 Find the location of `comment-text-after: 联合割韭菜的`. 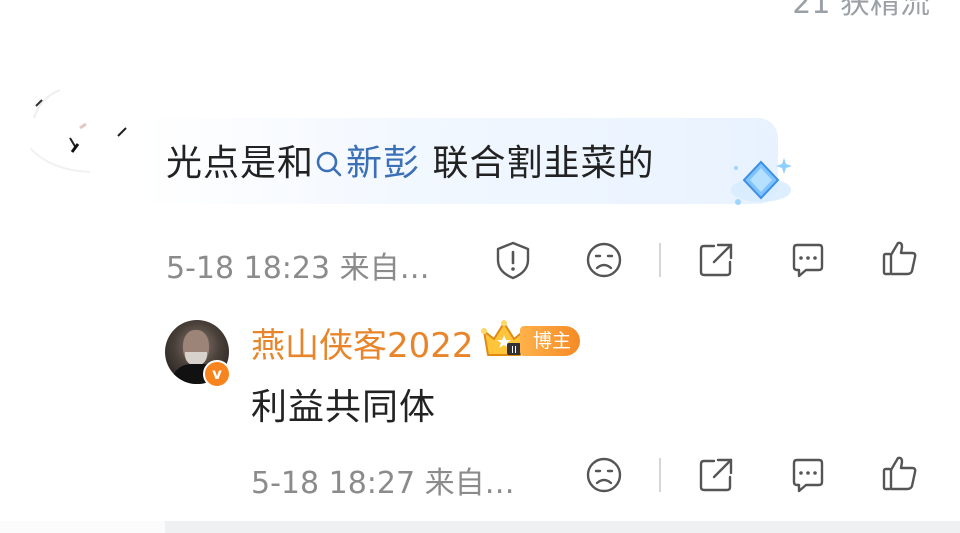

comment-text-after: 联合割韭菜的 is located at coordinates (537, 163).